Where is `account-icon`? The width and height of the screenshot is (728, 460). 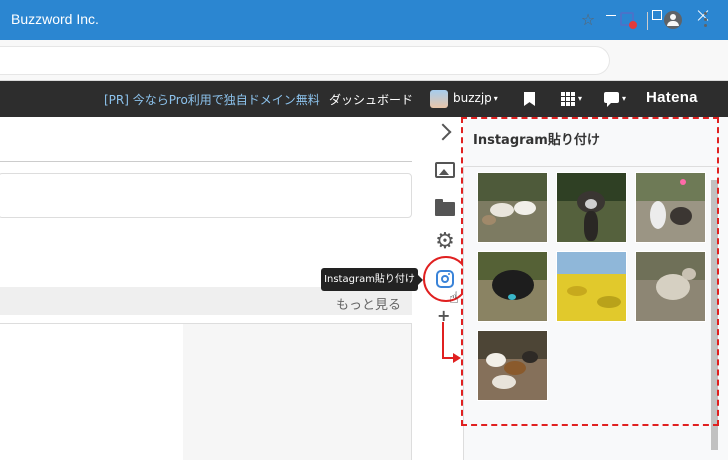
account-icon is located at coordinates (673, 20).